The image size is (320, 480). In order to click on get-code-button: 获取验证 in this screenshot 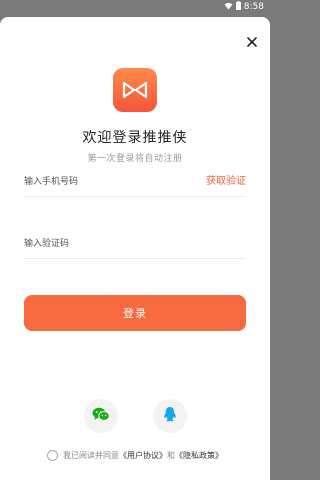, I will do `click(226, 179)`.